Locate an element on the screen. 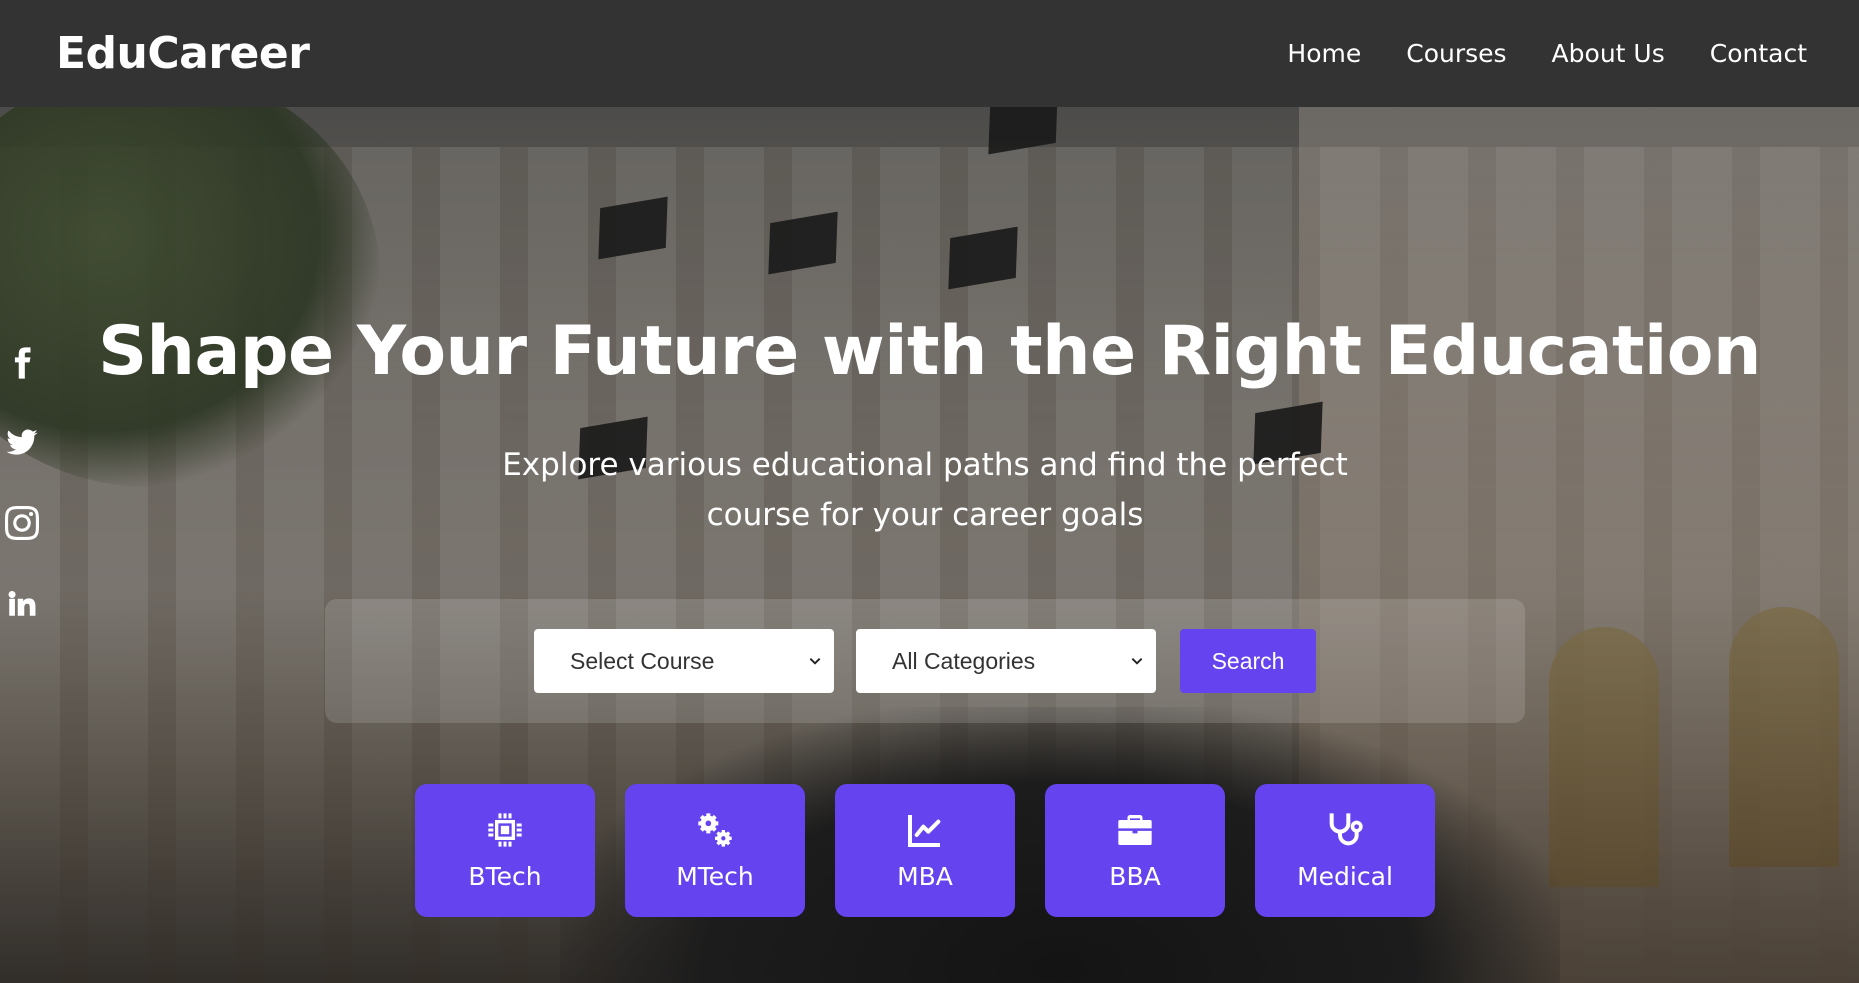 This screenshot has height=983, width=1859. course-select: Select Course is located at coordinates (684, 661).